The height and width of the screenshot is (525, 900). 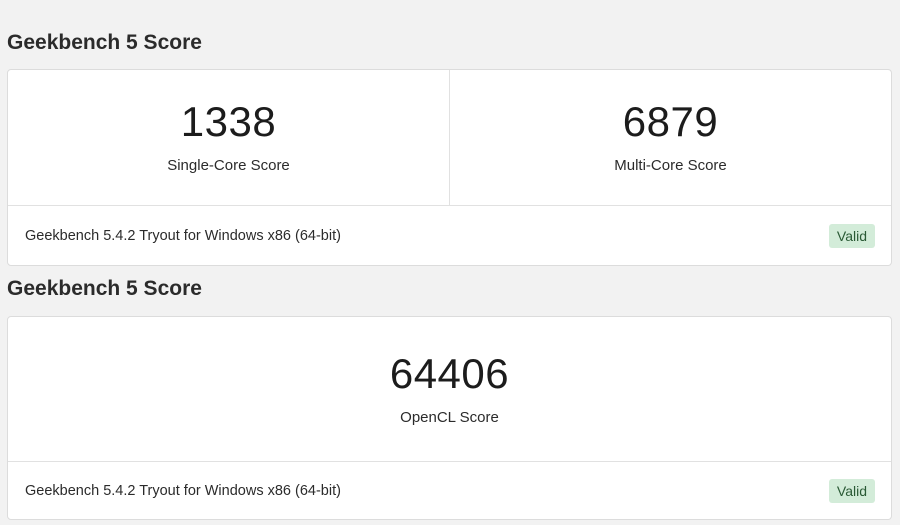 What do you see at coordinates (104, 288) in the screenshot?
I see `section-title-opencl: Geekbench 5 Score` at bounding box center [104, 288].